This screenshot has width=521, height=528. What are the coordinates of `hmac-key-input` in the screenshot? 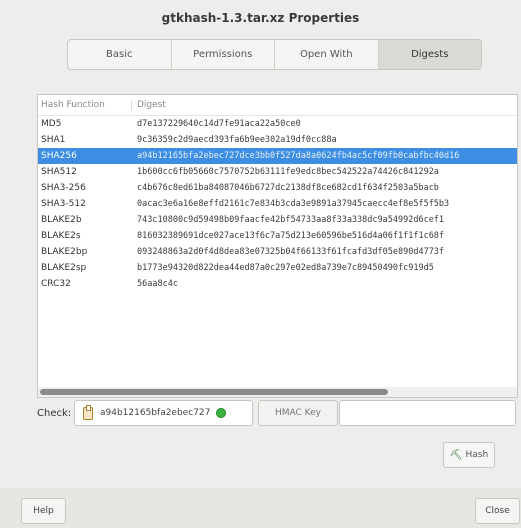 It's located at (427, 413).